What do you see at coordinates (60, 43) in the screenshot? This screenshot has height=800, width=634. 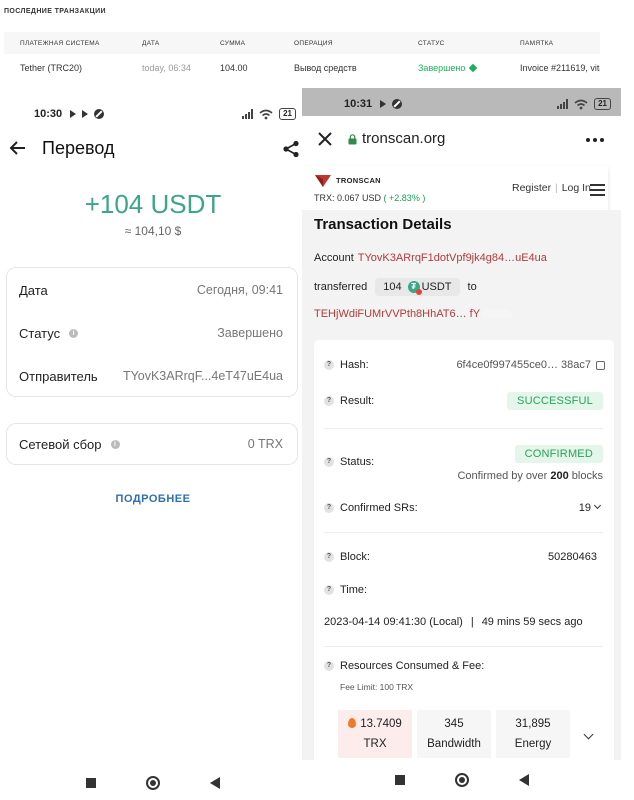 I see `column-header: ПЛАТЕЖНАЯ СИСТЕМА` at bounding box center [60, 43].